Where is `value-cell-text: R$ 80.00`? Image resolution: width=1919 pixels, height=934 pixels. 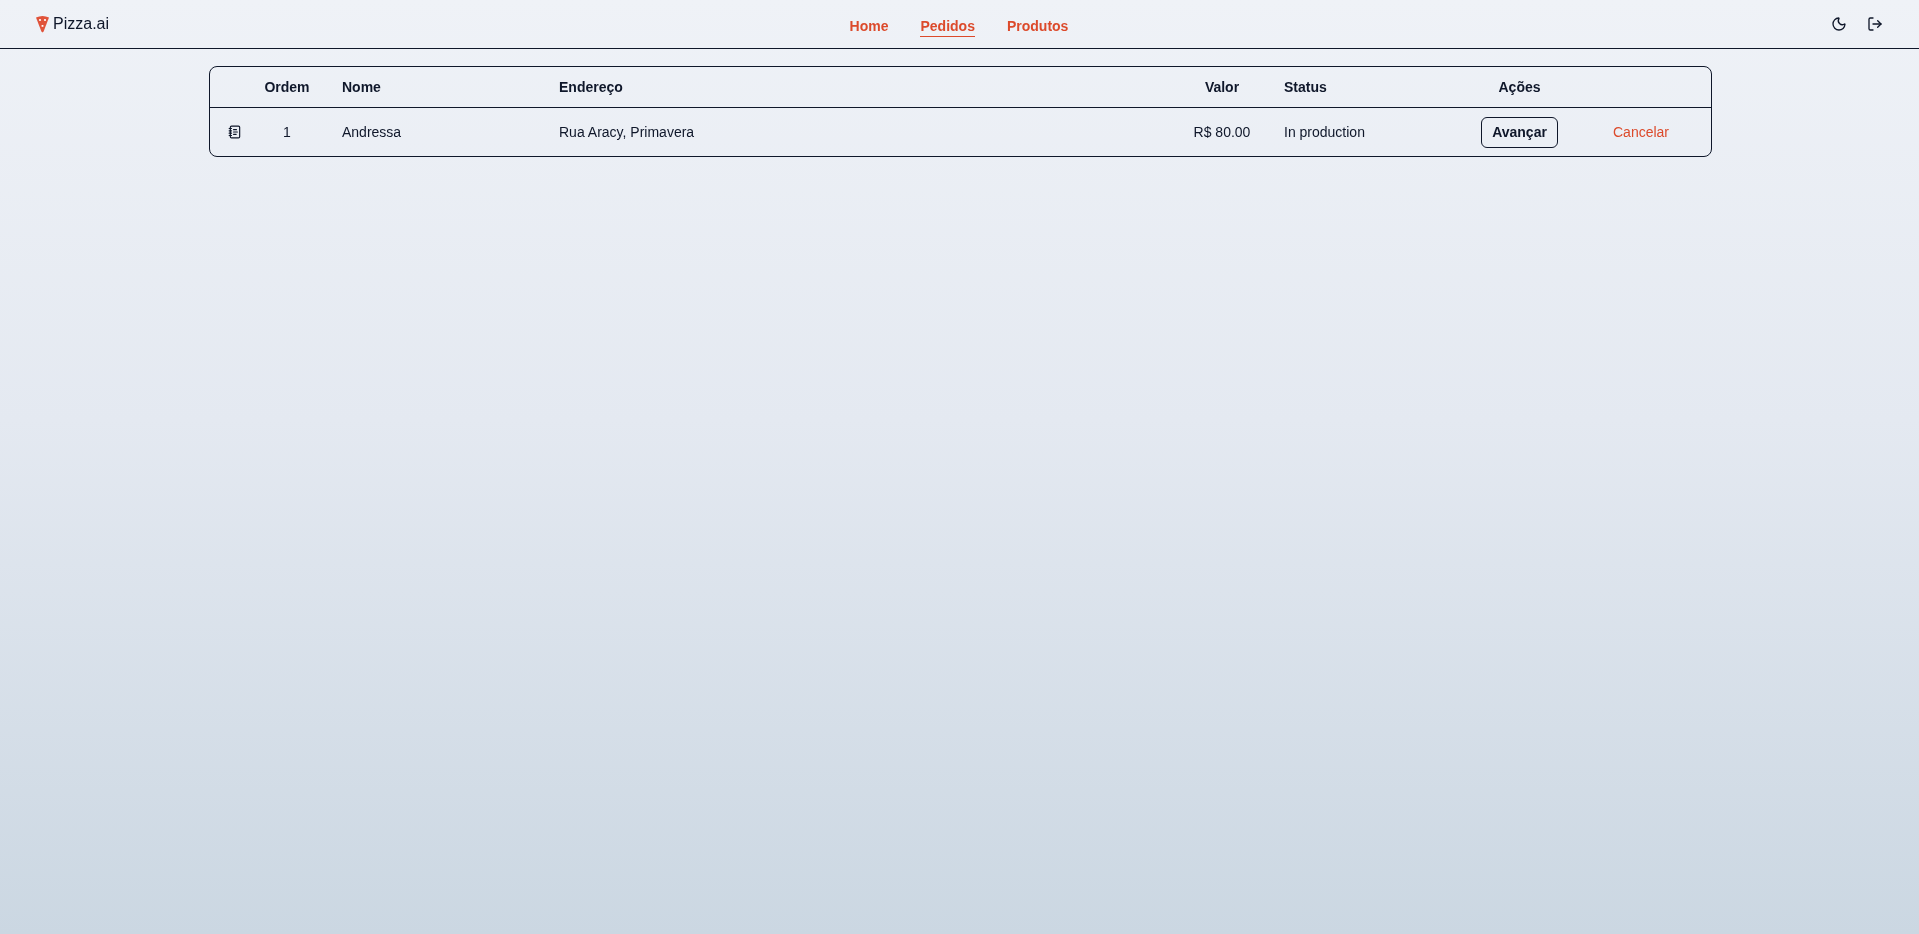
value-cell-text: R$ 80.00 is located at coordinates (1222, 132).